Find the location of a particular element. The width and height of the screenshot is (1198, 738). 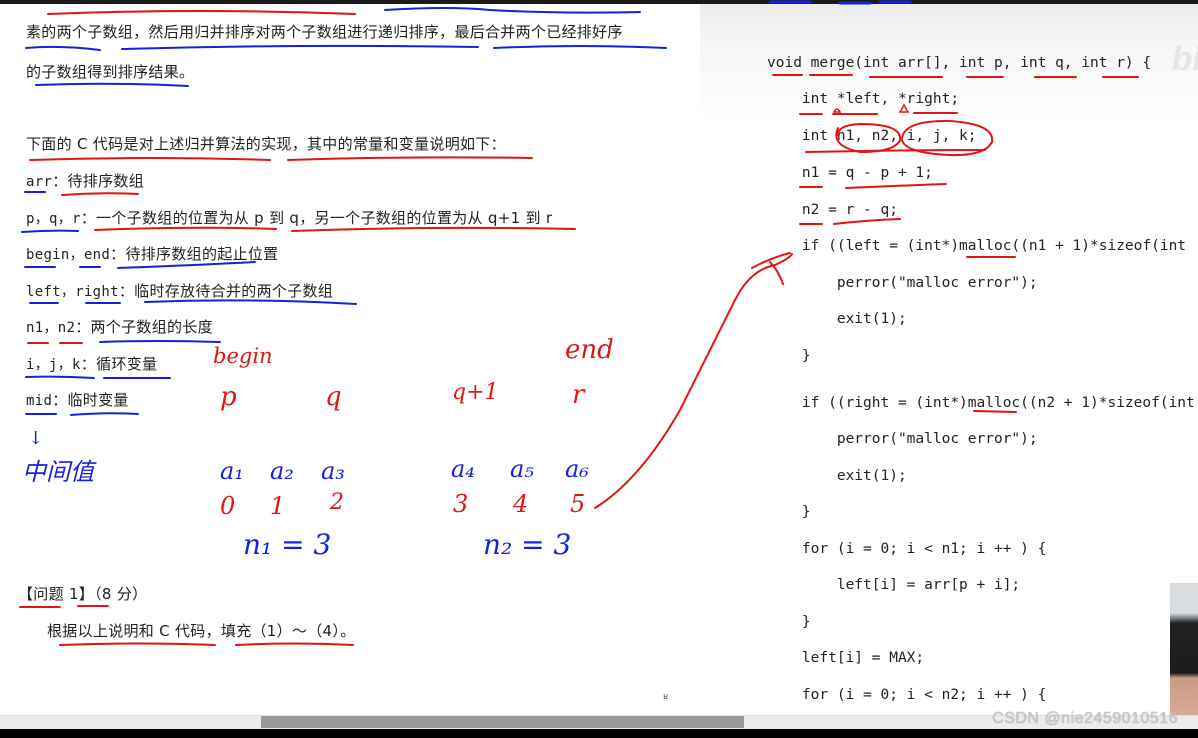

csdn-watermark: CSDN @nie2459010516 is located at coordinates (1085, 718).